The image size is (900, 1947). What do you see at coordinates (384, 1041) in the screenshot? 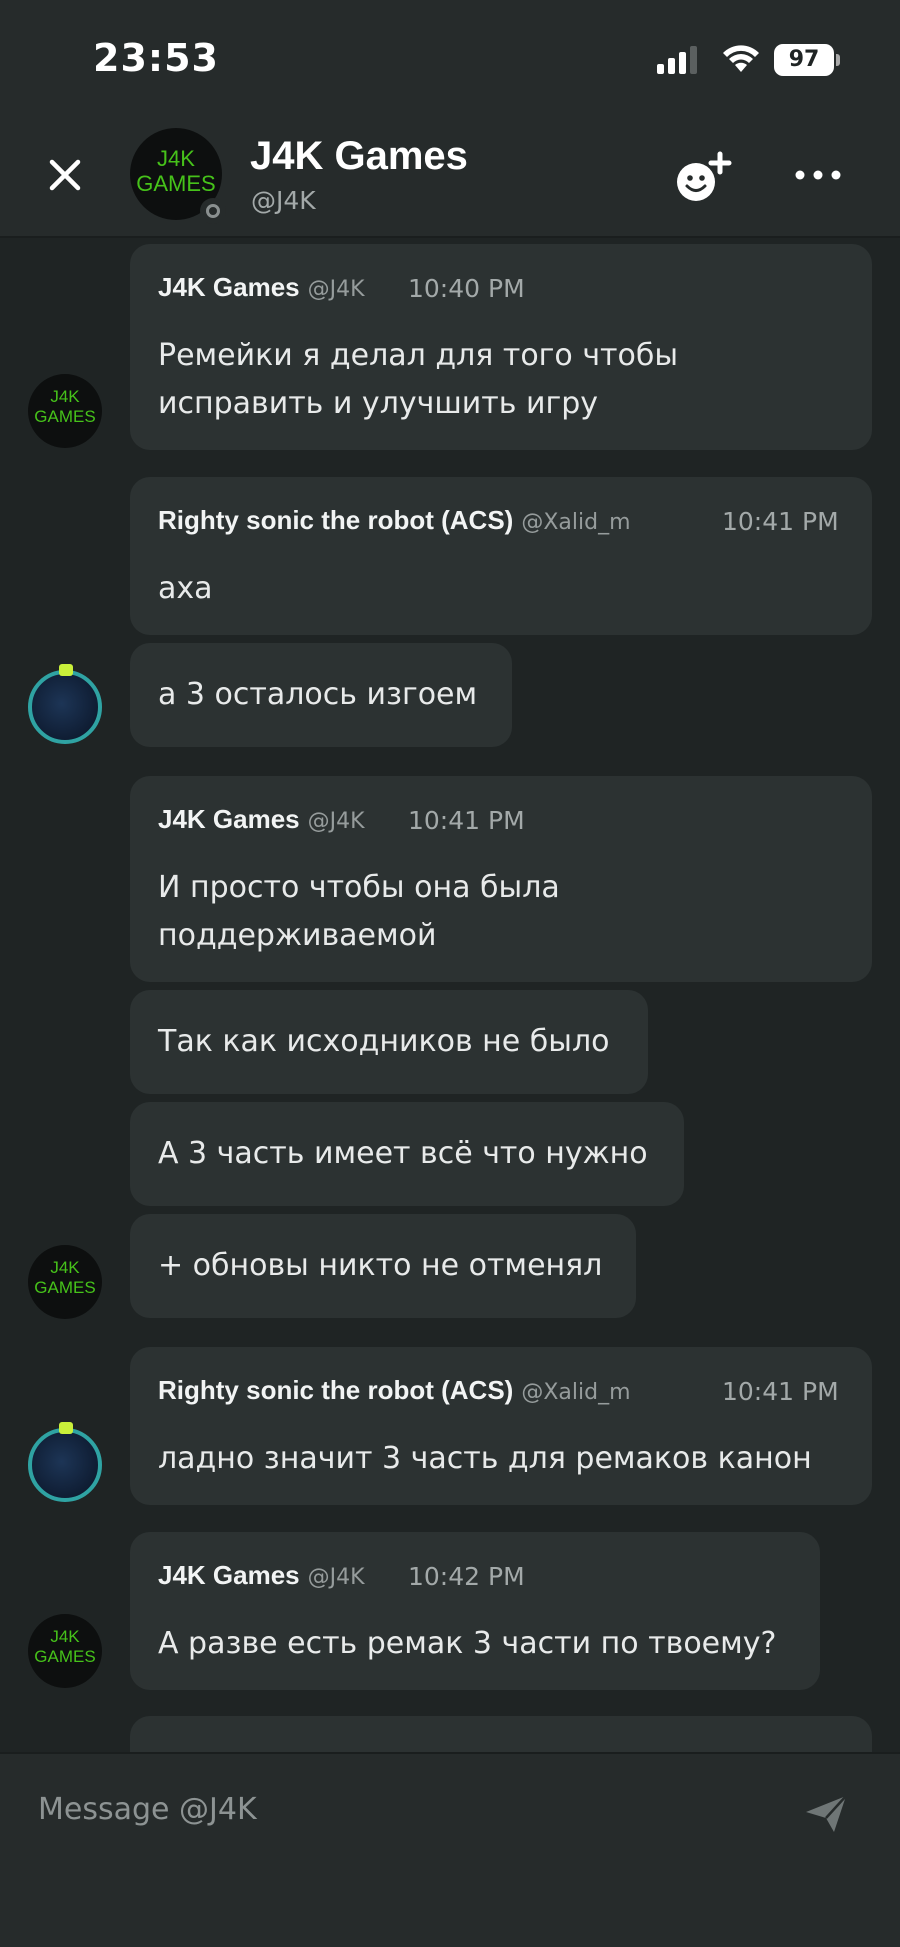
I see `message-text: Так как исходников не было` at bounding box center [384, 1041].